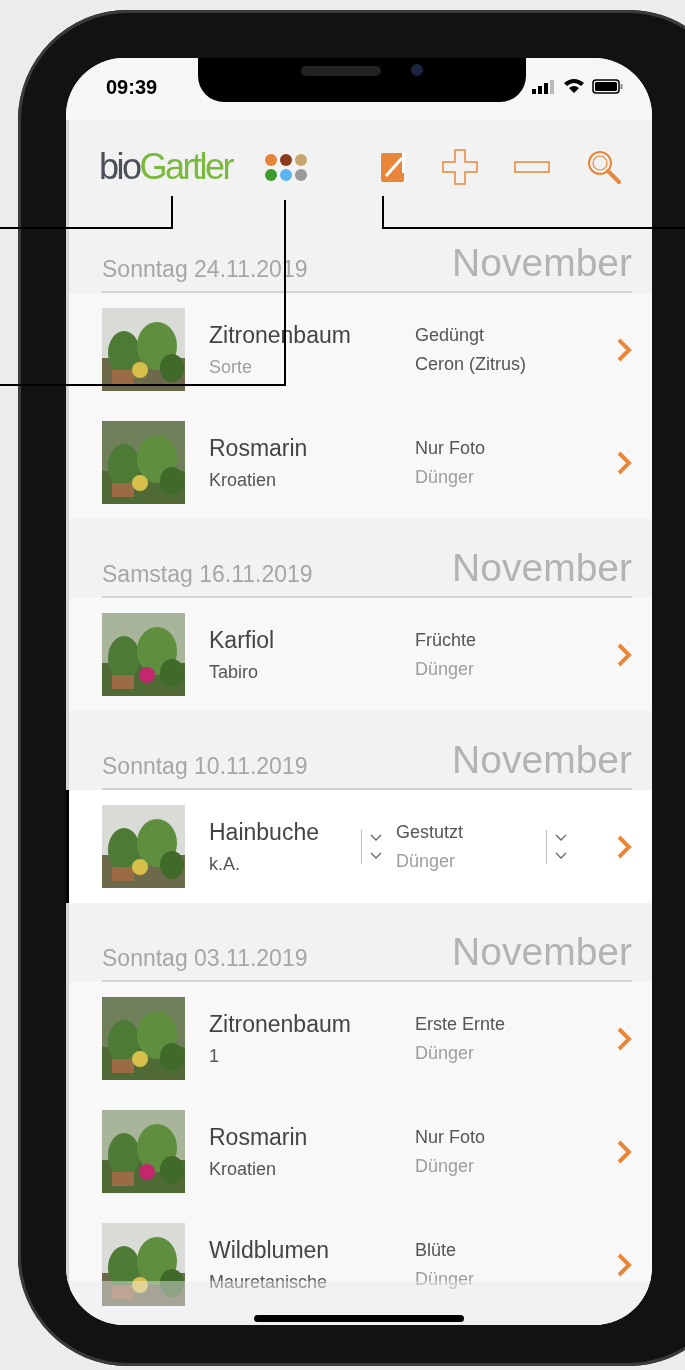  I want to click on plant-name: Hainbuche, so click(264, 832).